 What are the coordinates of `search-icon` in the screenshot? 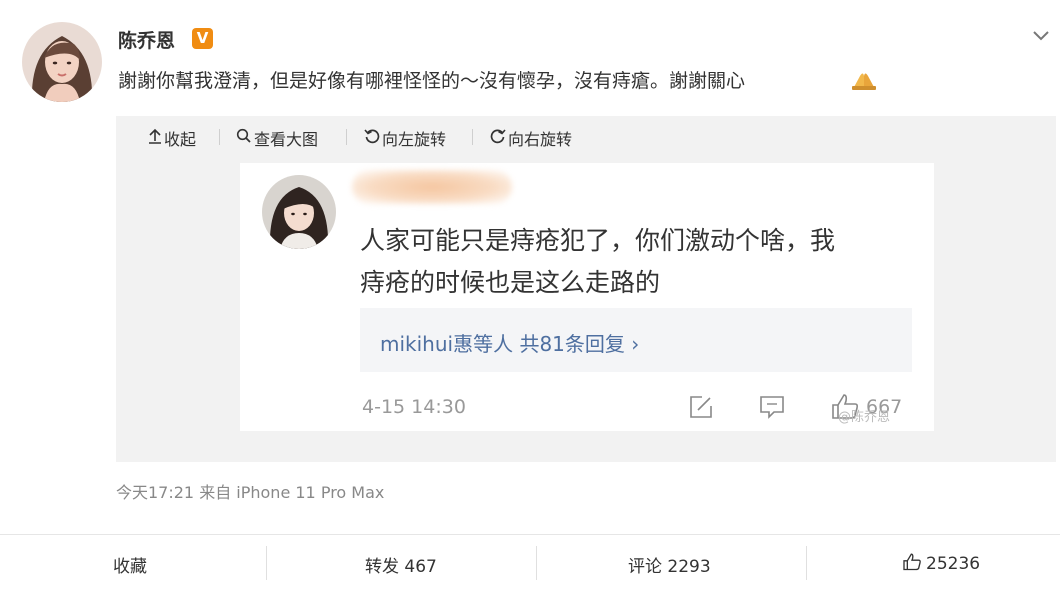 It's located at (244, 138).